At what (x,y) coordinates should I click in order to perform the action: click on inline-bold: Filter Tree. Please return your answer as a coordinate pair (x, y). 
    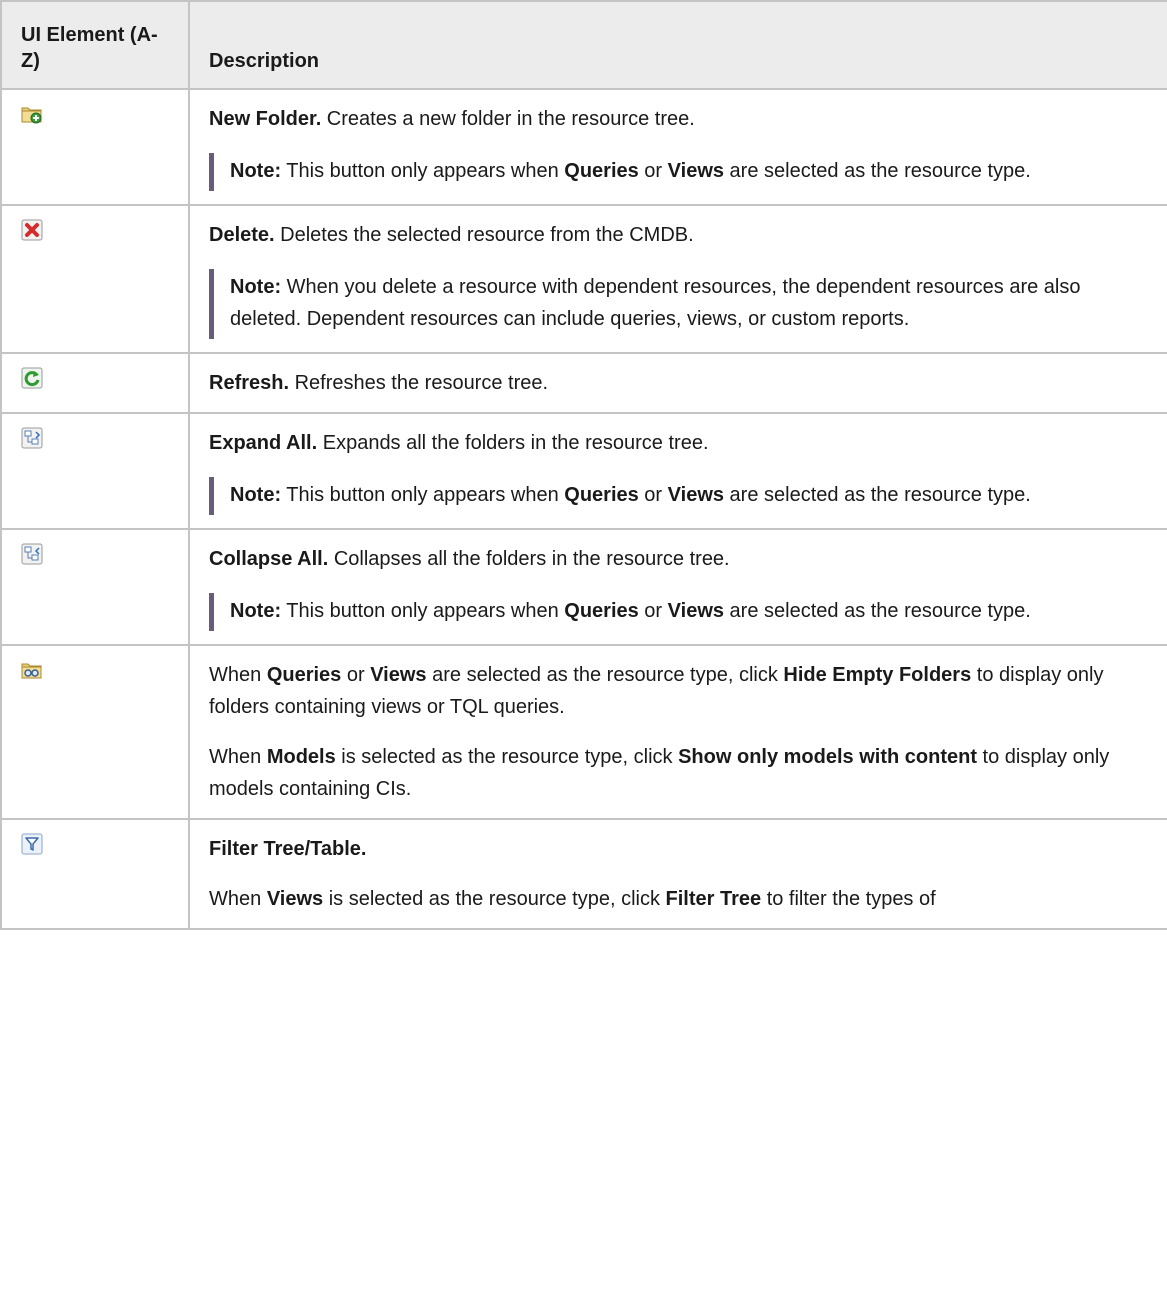
    Looking at the image, I should click on (713, 899).